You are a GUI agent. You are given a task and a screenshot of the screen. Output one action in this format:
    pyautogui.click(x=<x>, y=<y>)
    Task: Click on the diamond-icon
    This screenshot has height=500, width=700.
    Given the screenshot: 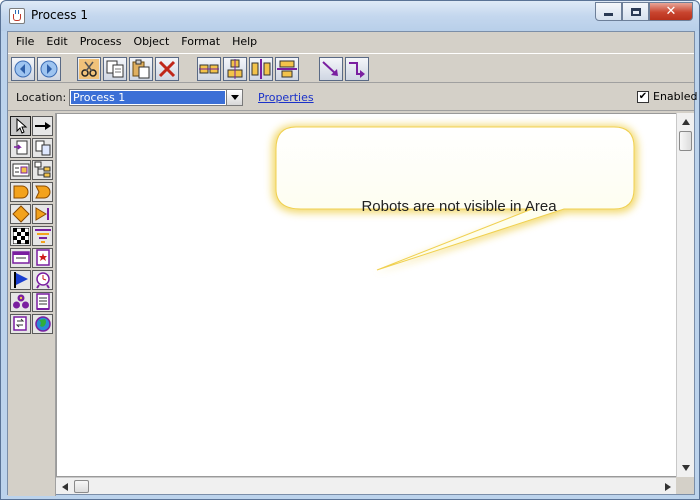 What is the action you would take?
    pyautogui.click(x=20, y=214)
    